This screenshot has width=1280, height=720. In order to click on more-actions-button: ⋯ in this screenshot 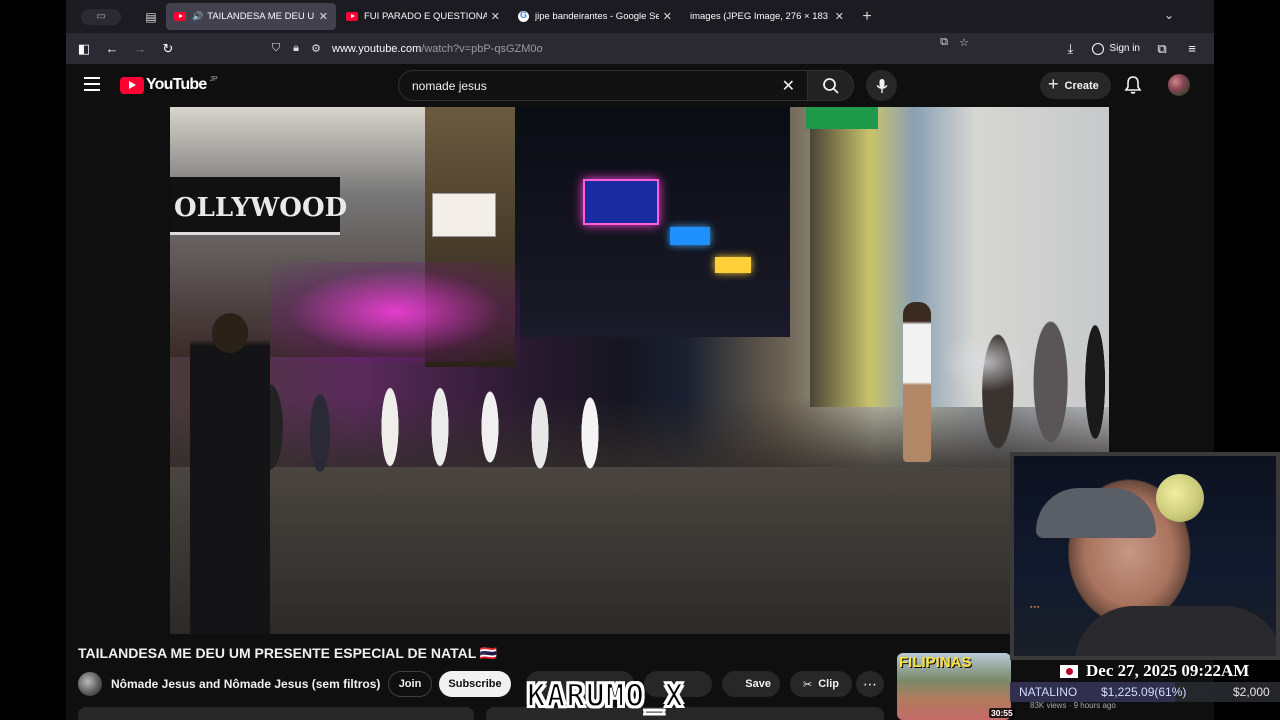, I will do `click(870, 684)`.